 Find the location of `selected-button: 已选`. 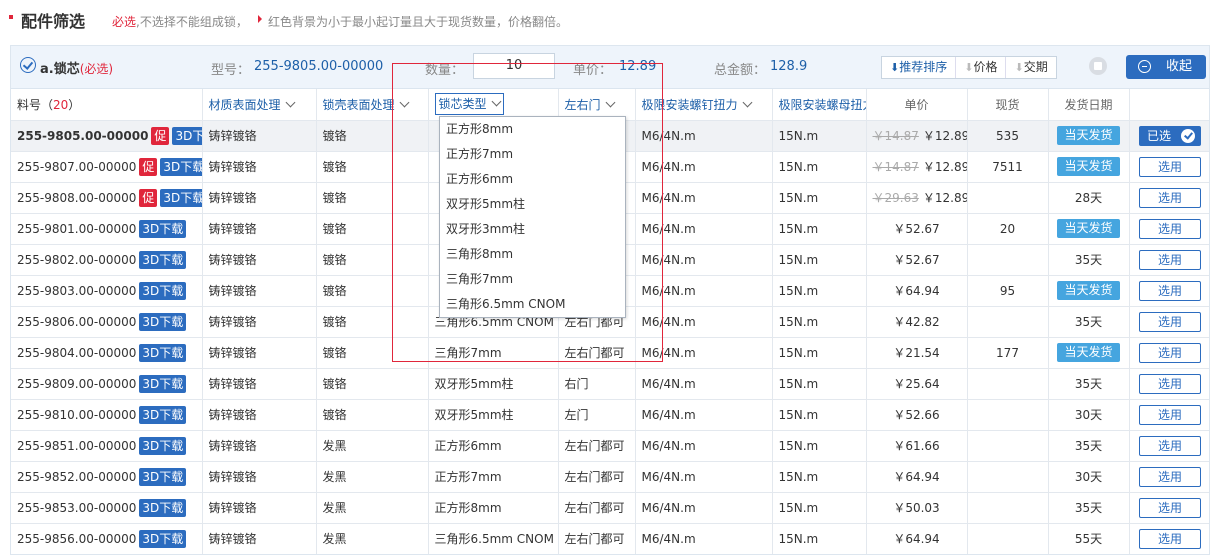

selected-button: 已选 is located at coordinates (1170, 135).